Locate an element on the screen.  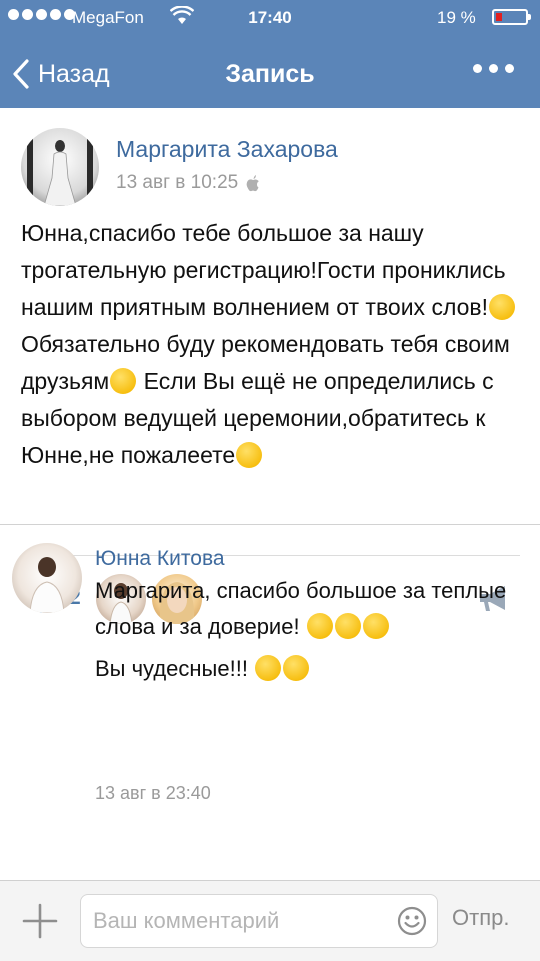
wink-emoji-icon is located at coordinates (249, 455).